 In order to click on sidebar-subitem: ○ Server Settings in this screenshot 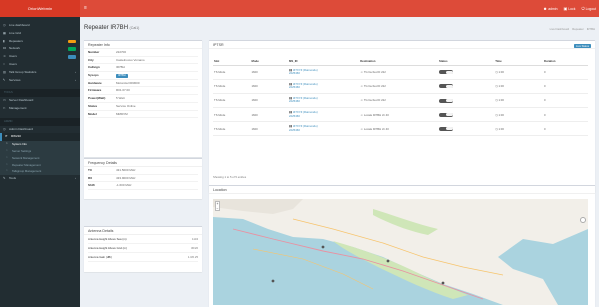, I will do `click(40, 151)`.